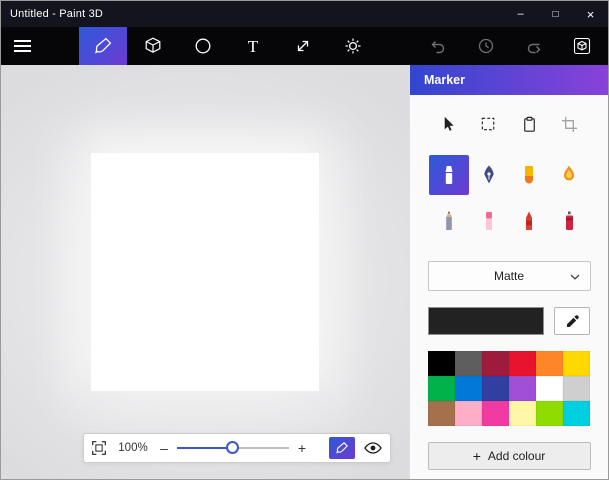 This screenshot has width=609, height=480. I want to click on 3d-library-icon, so click(582, 46).